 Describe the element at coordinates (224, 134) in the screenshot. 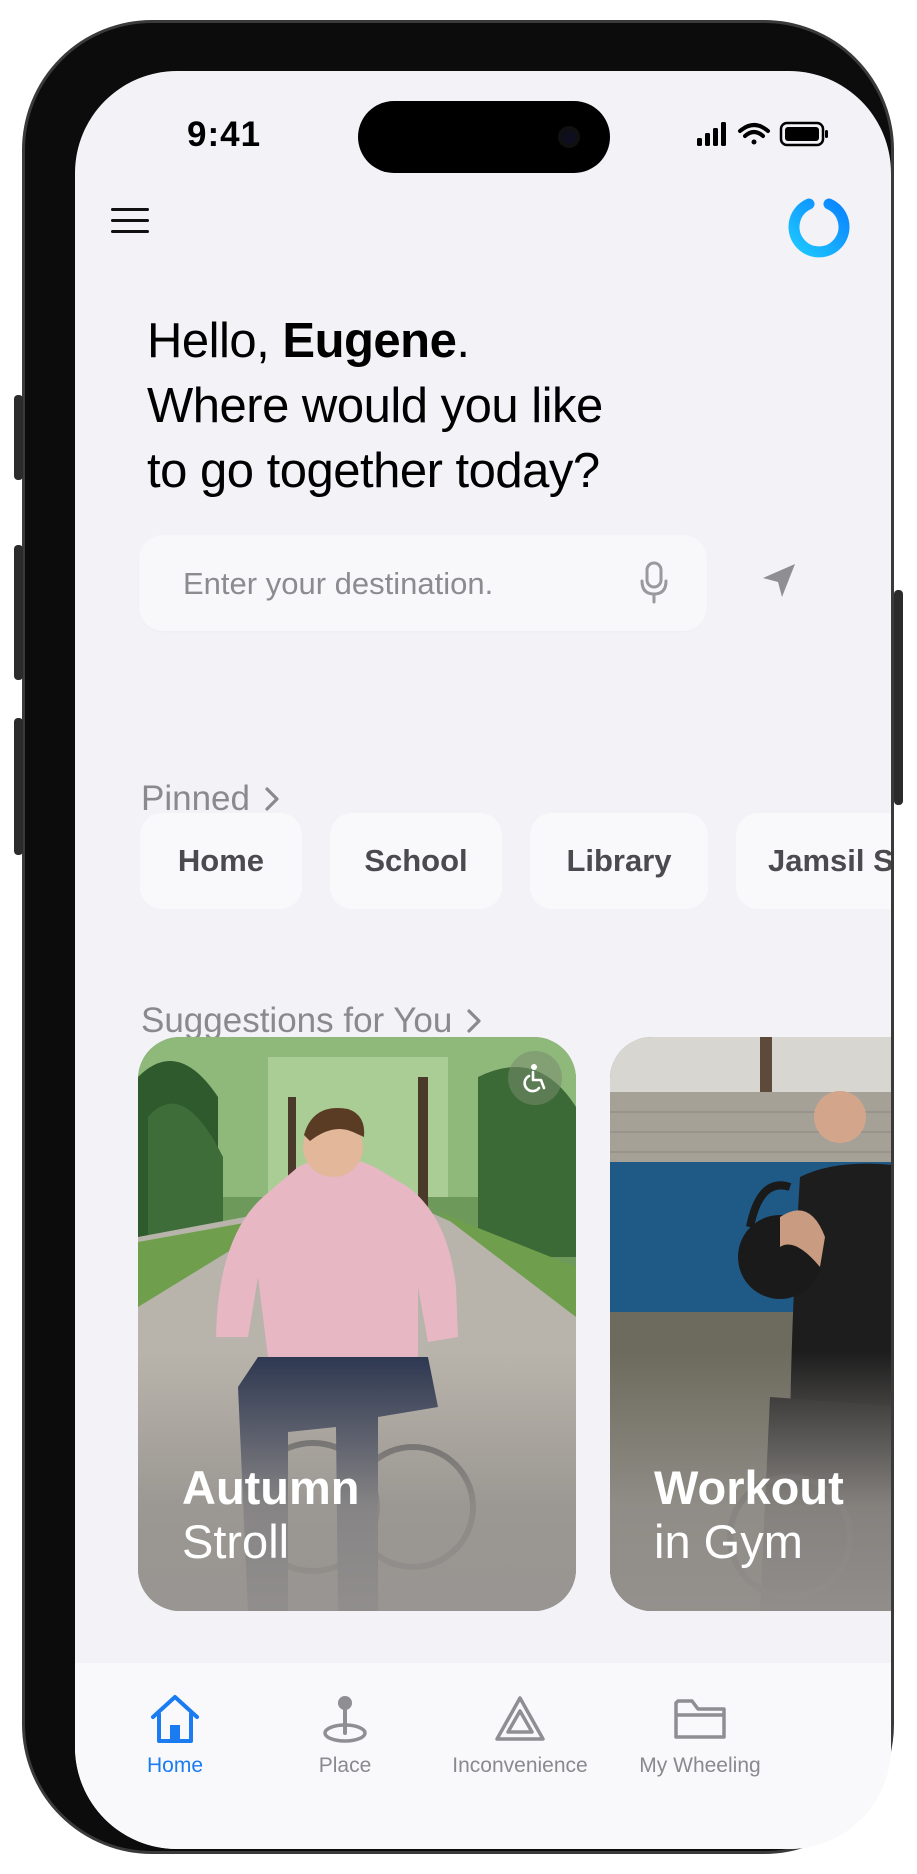

I see `status-time: 9:41` at that location.